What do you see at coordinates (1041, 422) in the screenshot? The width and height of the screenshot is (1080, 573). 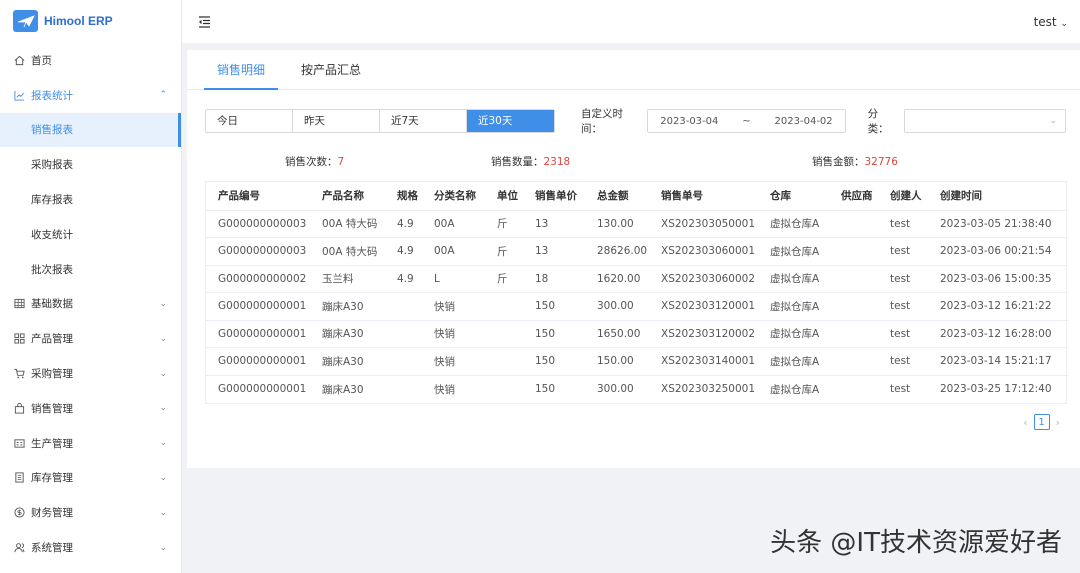 I see `page-number-button: 1` at bounding box center [1041, 422].